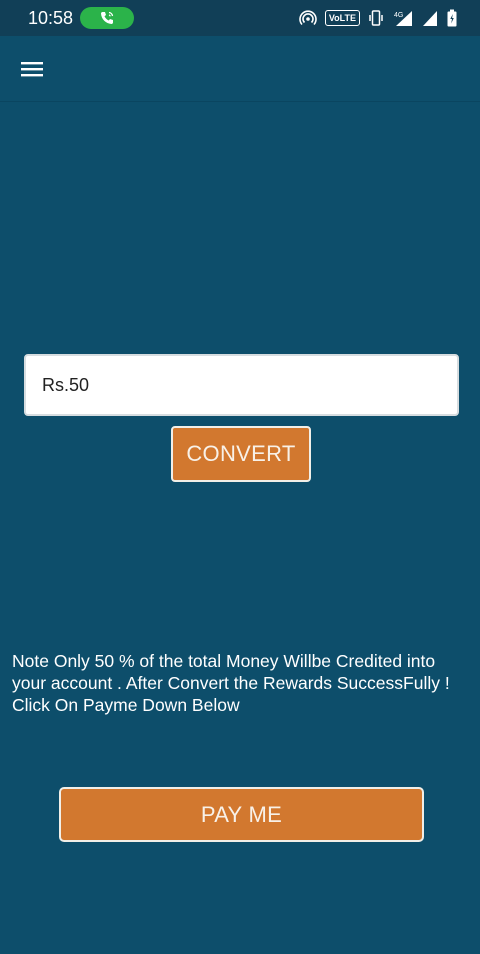 The image size is (480, 954). What do you see at coordinates (240, 69) in the screenshot?
I see `app-bar` at bounding box center [240, 69].